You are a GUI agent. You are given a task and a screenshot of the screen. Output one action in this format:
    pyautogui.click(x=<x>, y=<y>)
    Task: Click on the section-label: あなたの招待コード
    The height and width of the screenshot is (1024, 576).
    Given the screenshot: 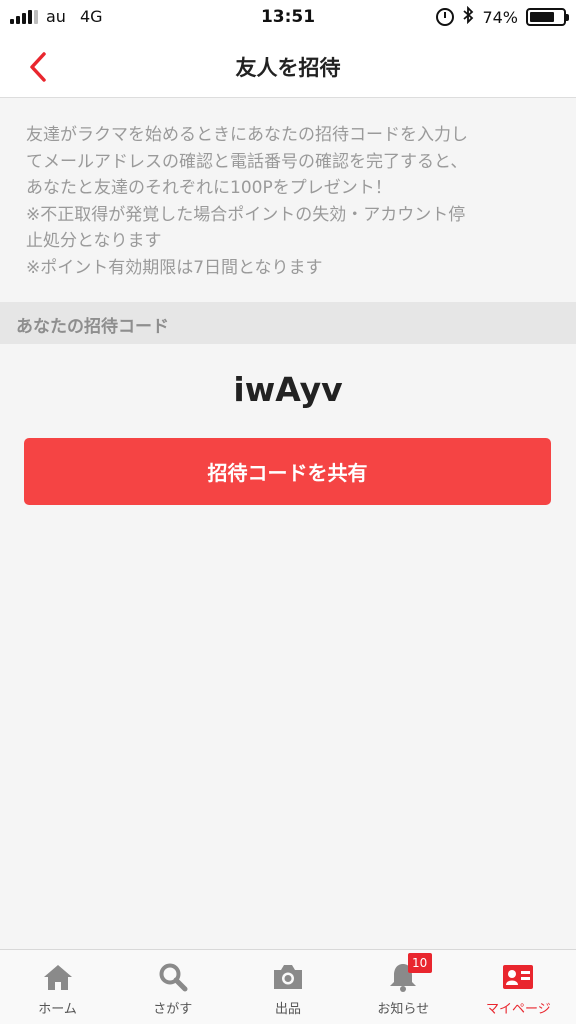 What is the action you would take?
    pyautogui.click(x=92, y=327)
    